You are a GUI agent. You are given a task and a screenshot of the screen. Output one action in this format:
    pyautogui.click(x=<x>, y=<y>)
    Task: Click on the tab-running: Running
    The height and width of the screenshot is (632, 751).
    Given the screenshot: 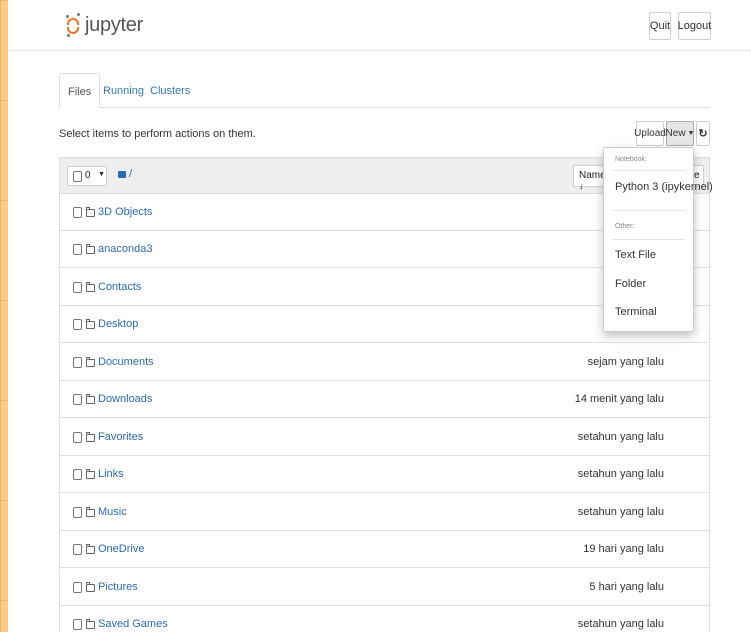 What is the action you would take?
    pyautogui.click(x=123, y=90)
    